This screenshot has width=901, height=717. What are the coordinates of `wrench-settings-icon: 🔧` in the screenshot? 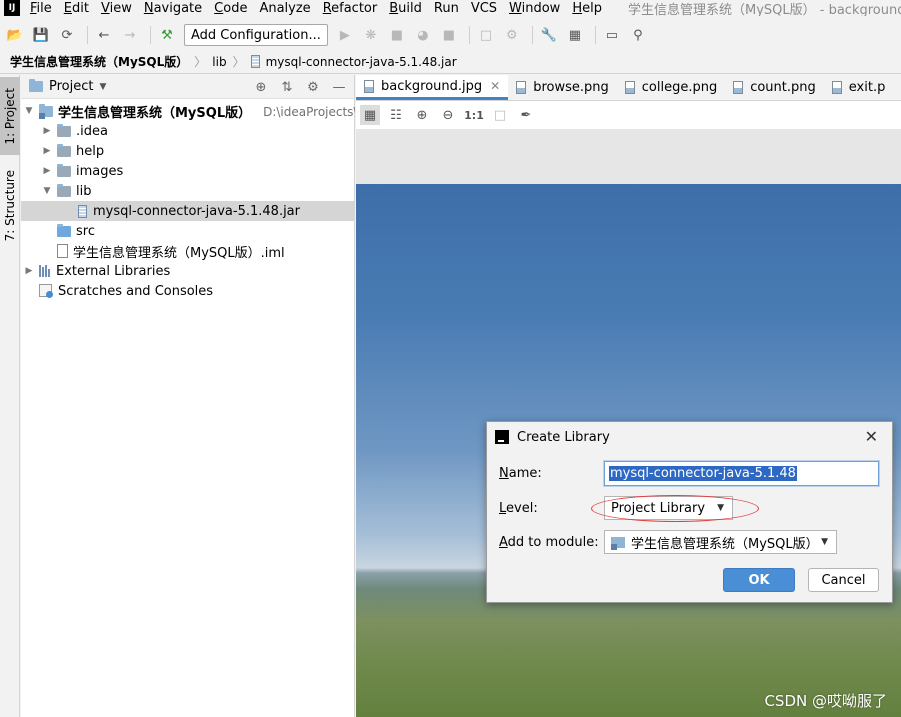 It's located at (549, 35).